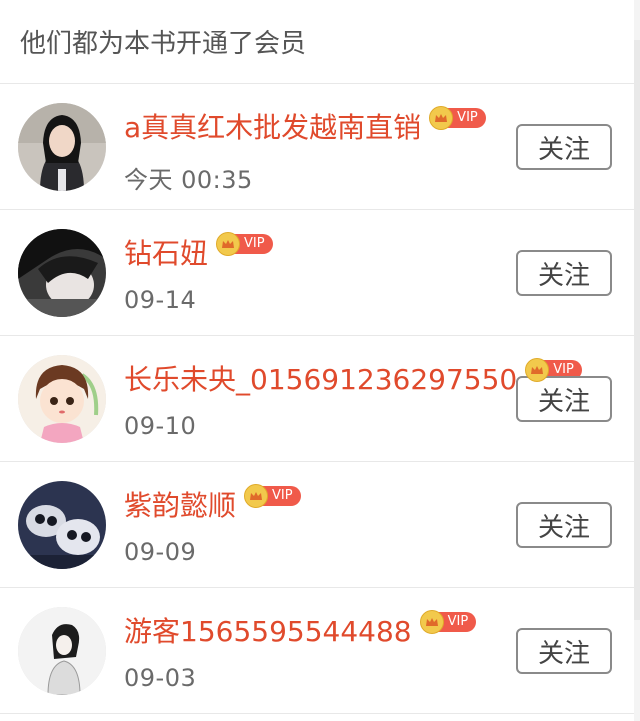  I want to click on header-title: 他们都为本书开通了会员, so click(163, 44).